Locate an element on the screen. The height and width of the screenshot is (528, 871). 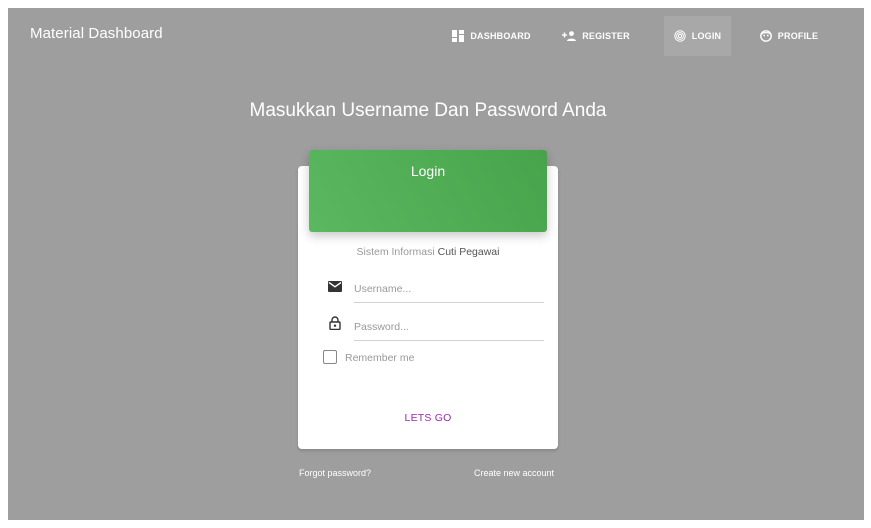
create-account-link: Create new account is located at coordinates (514, 473).